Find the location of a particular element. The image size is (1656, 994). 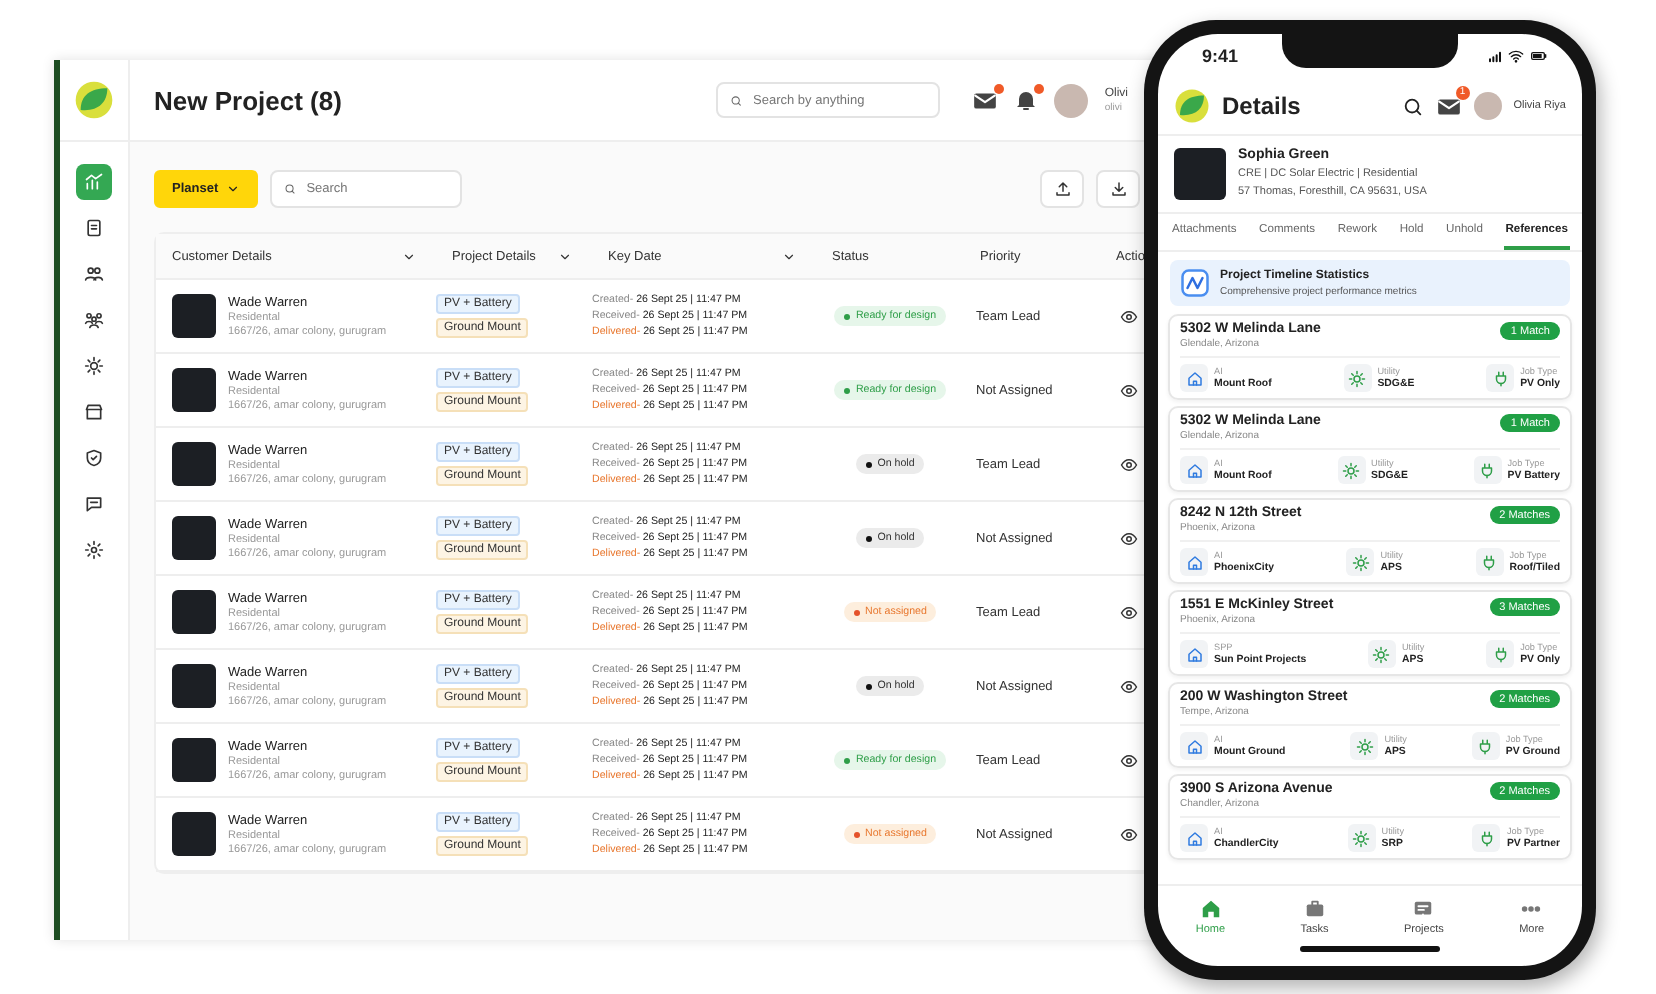

upload-icon is located at coordinates (1062, 189).